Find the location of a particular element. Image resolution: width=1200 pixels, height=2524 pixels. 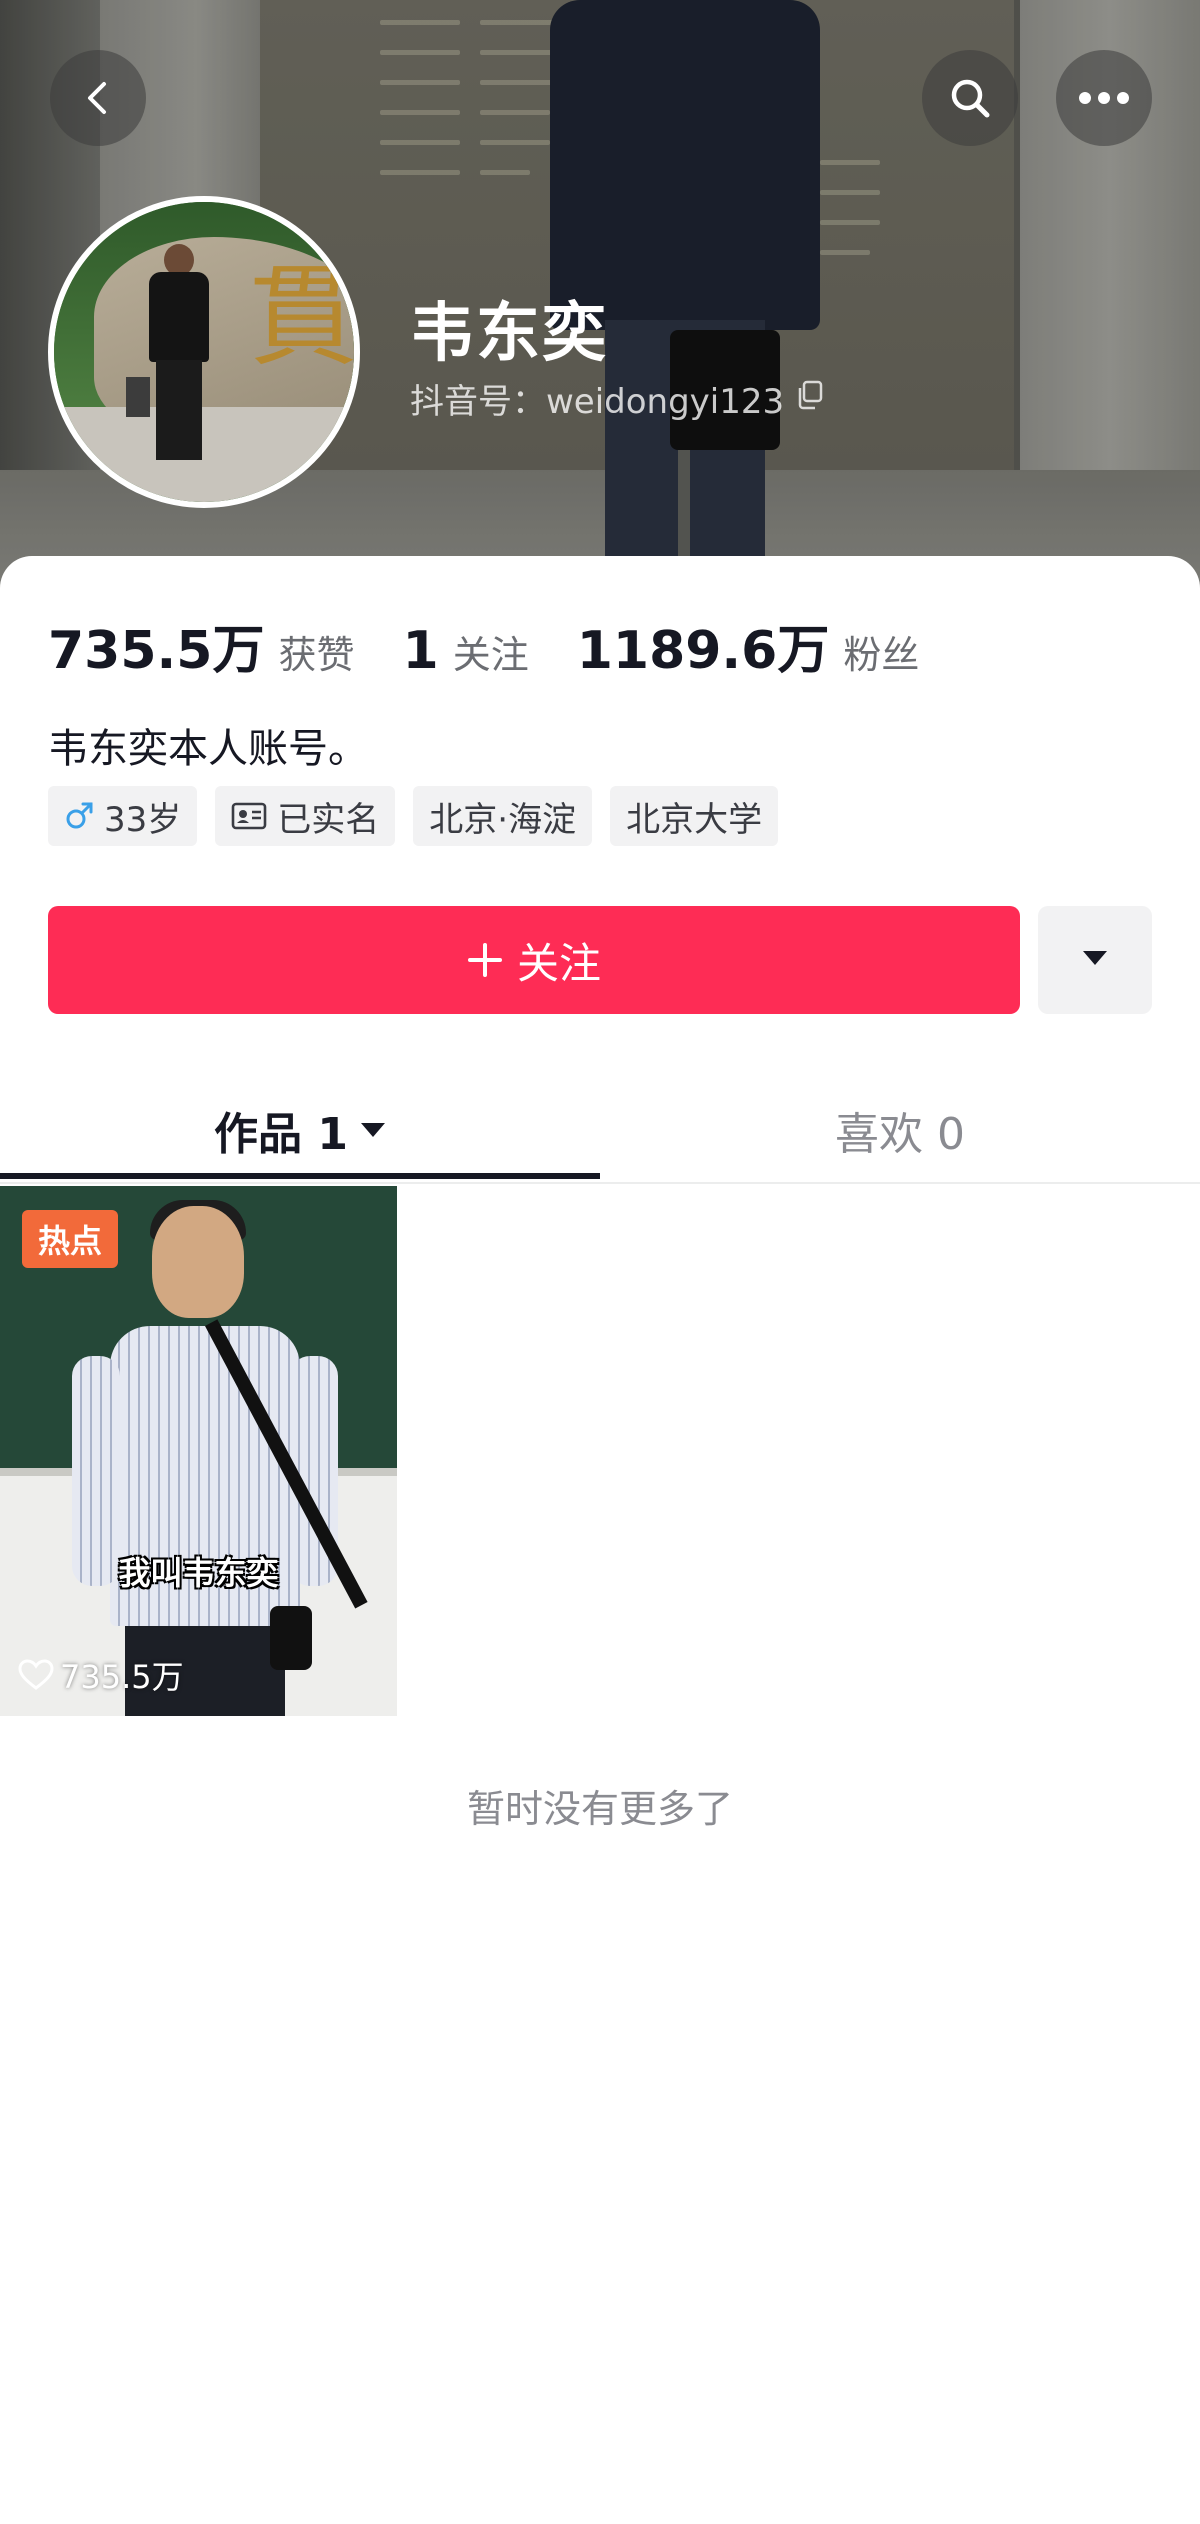

tags-row: 33岁 已实名 北京·海淀 北京大学 is located at coordinates (413, 816).